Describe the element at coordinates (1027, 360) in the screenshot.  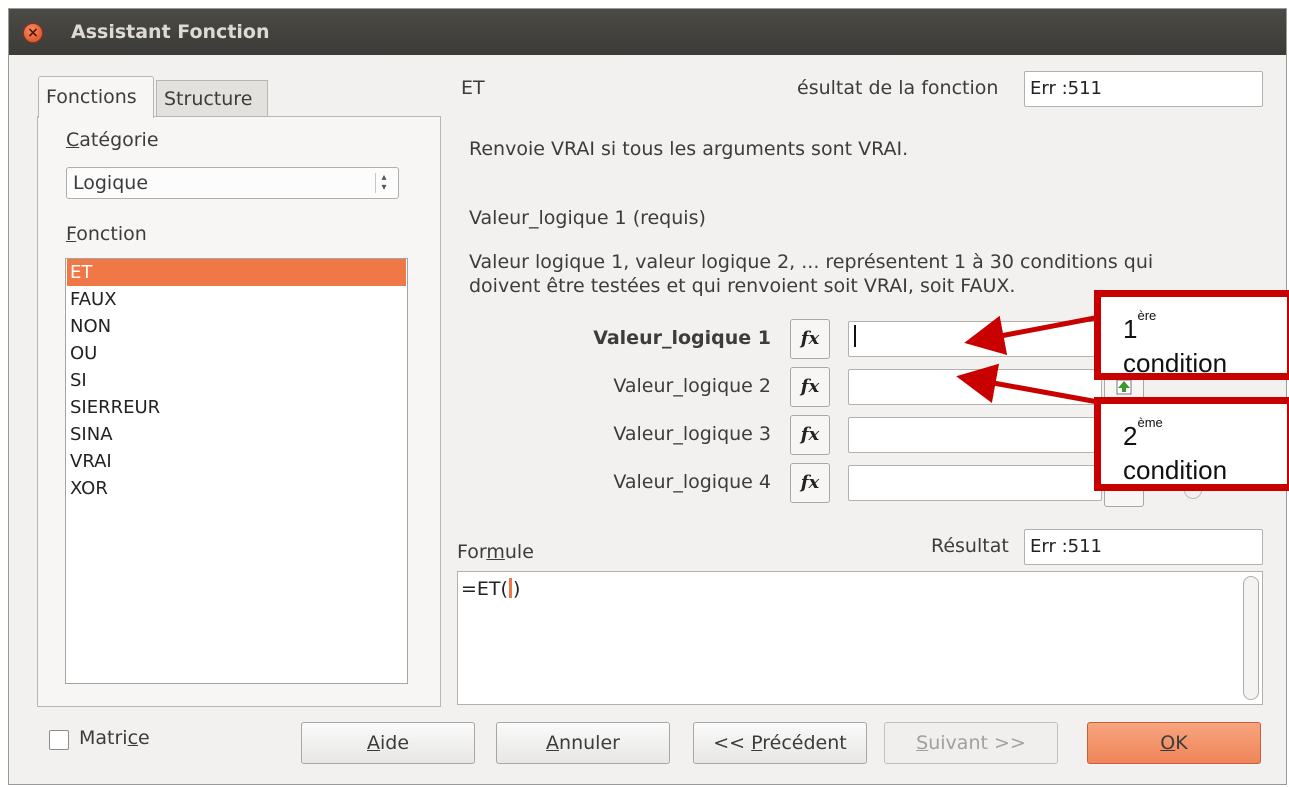
I see `annotation-arrows` at that location.